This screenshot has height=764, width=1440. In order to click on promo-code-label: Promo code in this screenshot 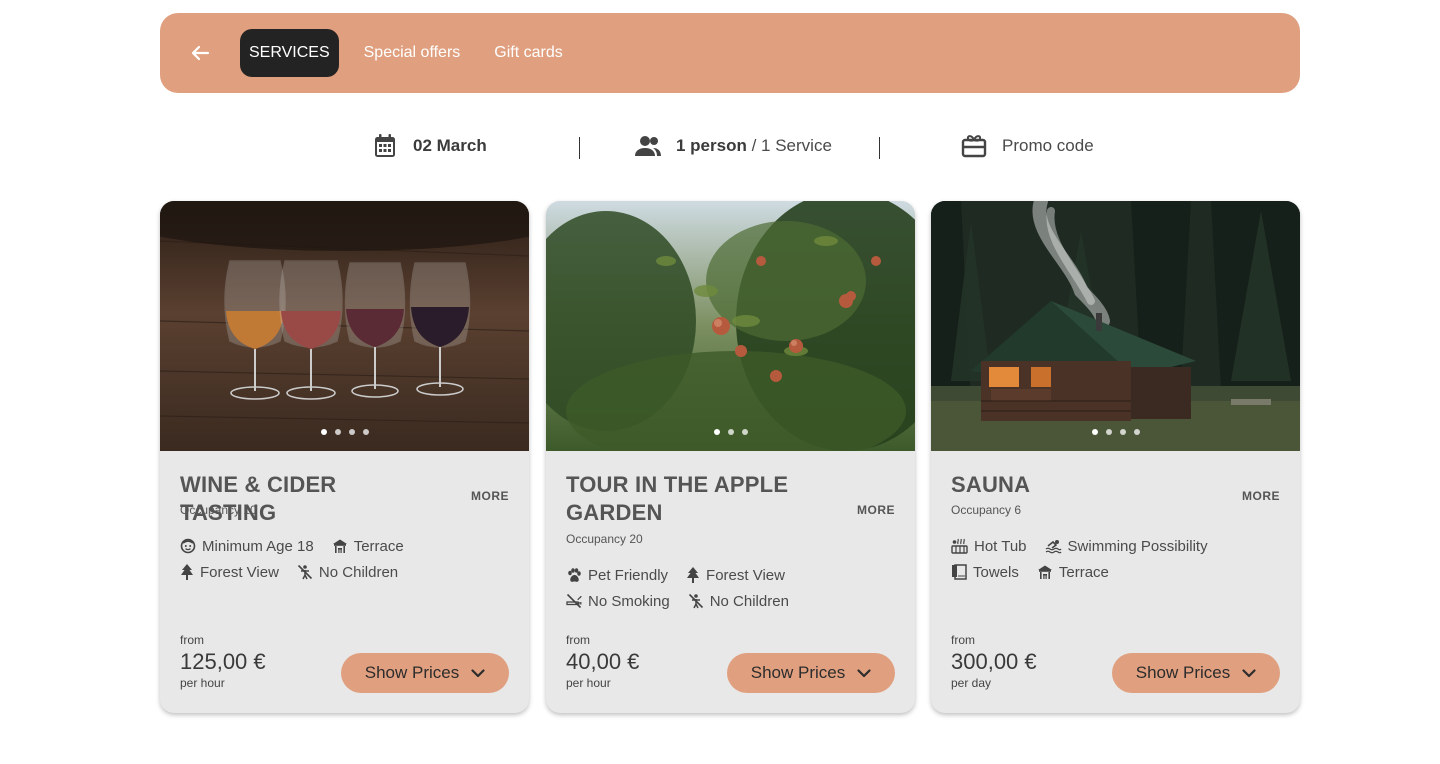, I will do `click(1048, 145)`.